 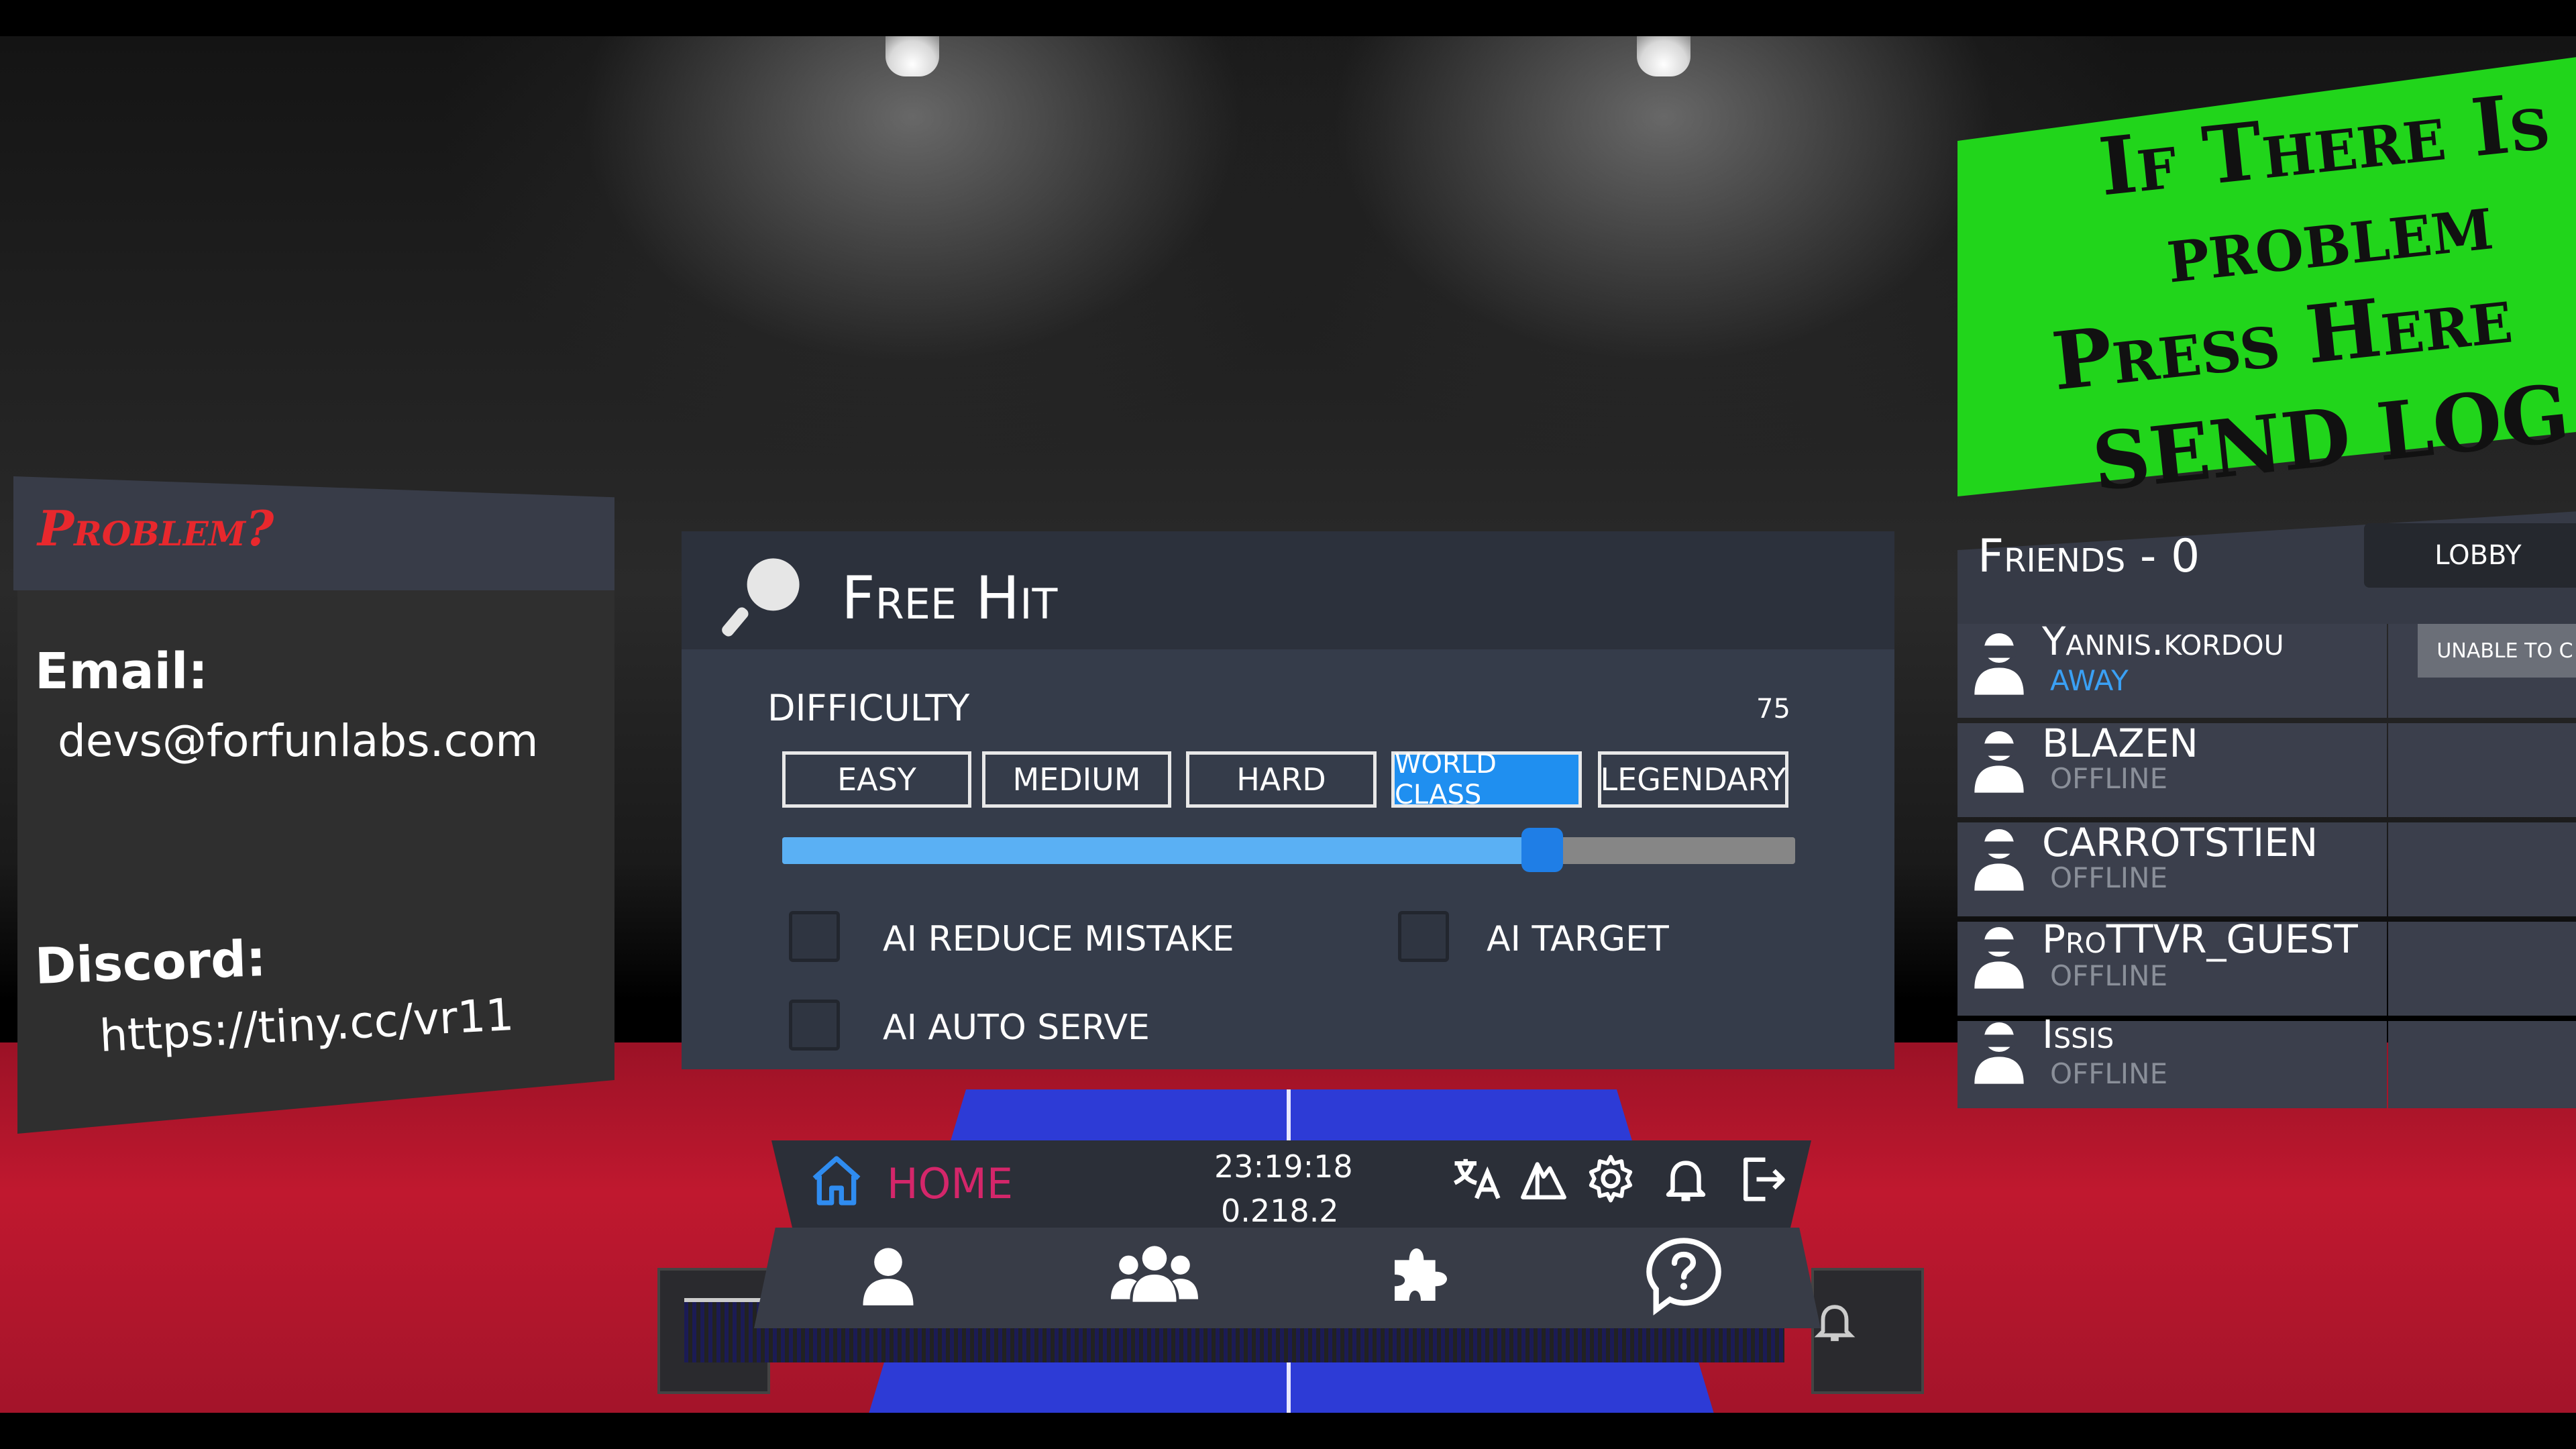 What do you see at coordinates (1683, 1275) in the screenshot?
I see `help-icon` at bounding box center [1683, 1275].